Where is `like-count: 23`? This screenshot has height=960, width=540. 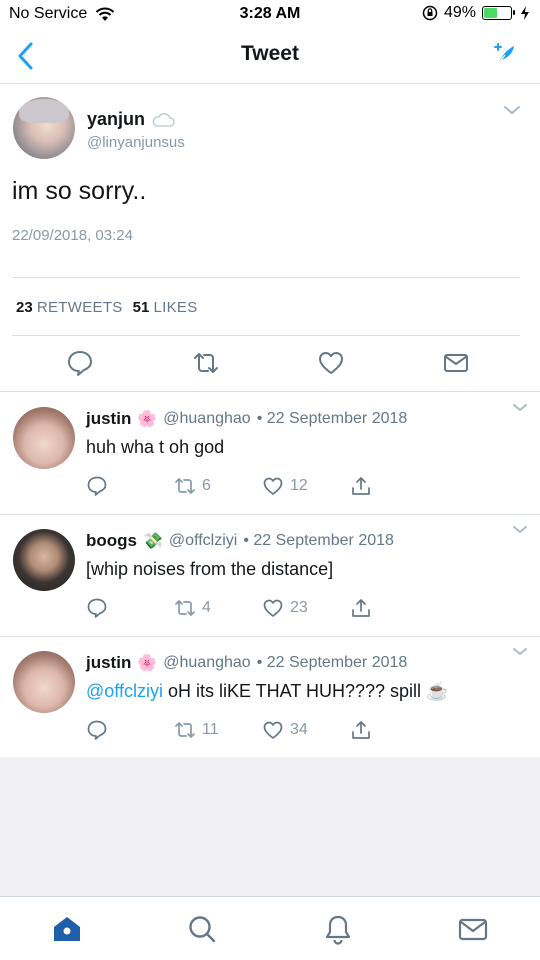 like-count: 23 is located at coordinates (299, 607).